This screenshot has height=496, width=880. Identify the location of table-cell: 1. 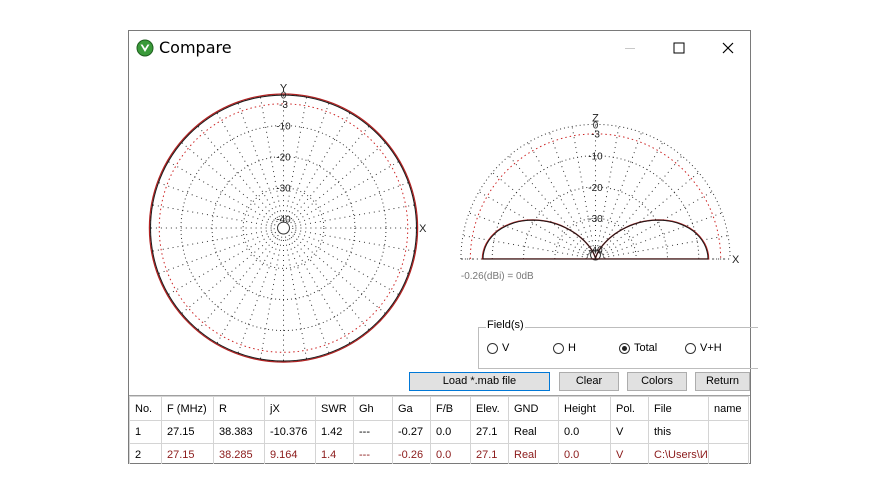
(145, 432).